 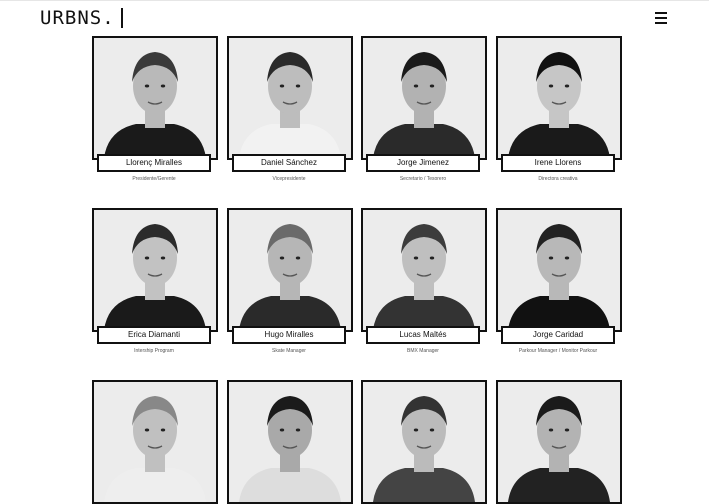 I want to click on team-member-role: BMX Manager, so click(x=423, y=351).